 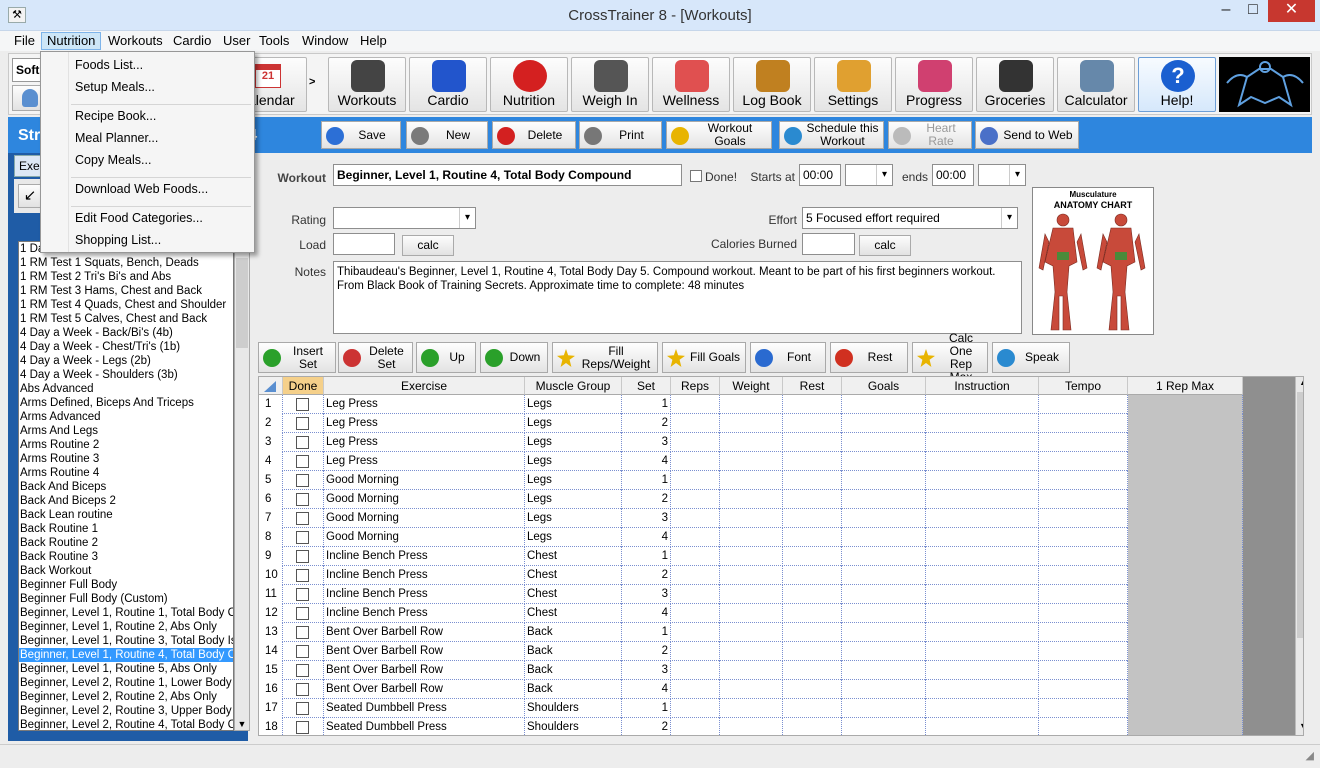 What do you see at coordinates (573, 556) in the screenshot?
I see `muscle-group-cell: Chest` at bounding box center [573, 556].